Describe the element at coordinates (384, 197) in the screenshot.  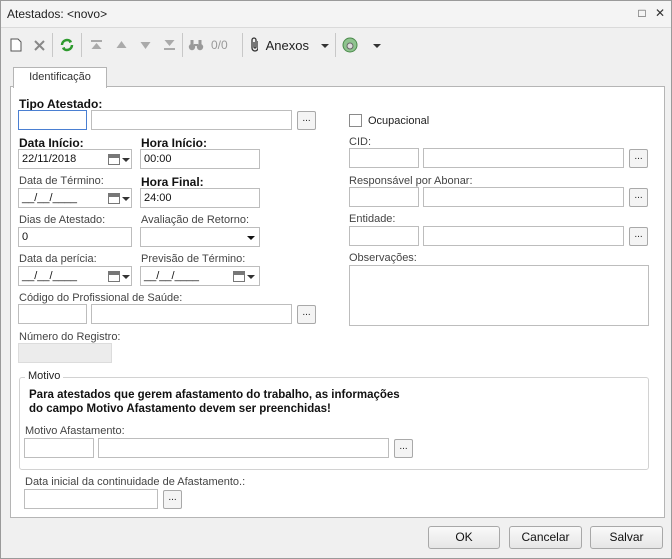
I see `responsavel-code-input` at that location.